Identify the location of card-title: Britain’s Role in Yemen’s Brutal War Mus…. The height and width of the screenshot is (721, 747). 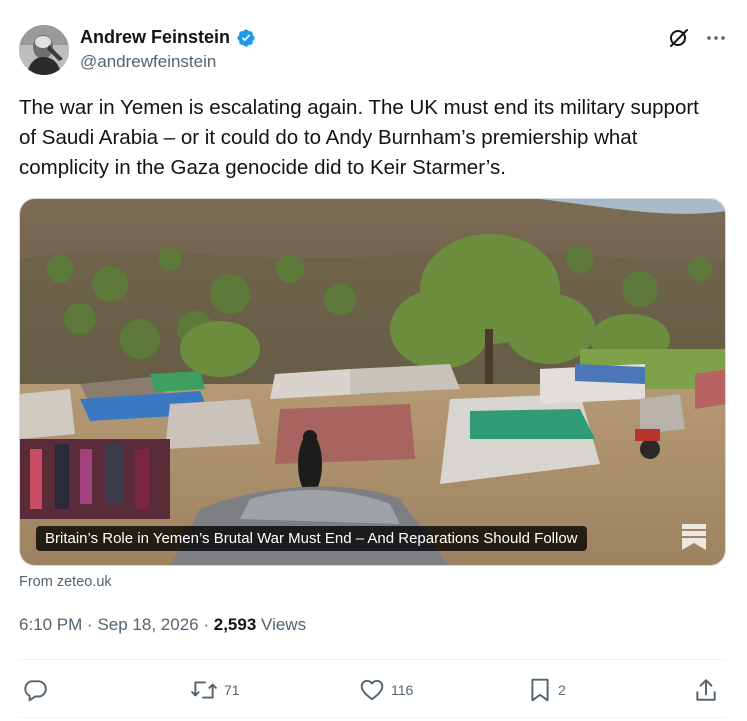
(311, 538).